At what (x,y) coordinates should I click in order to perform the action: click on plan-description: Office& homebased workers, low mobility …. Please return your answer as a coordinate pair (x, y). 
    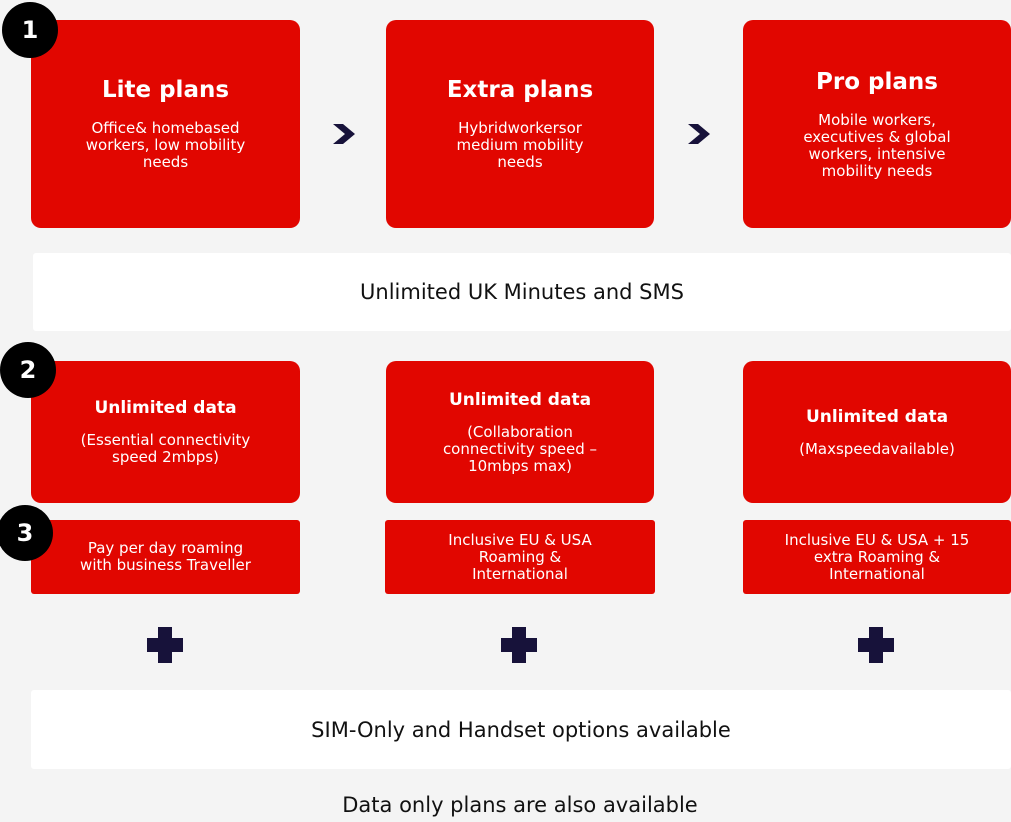
    Looking at the image, I should click on (165, 145).